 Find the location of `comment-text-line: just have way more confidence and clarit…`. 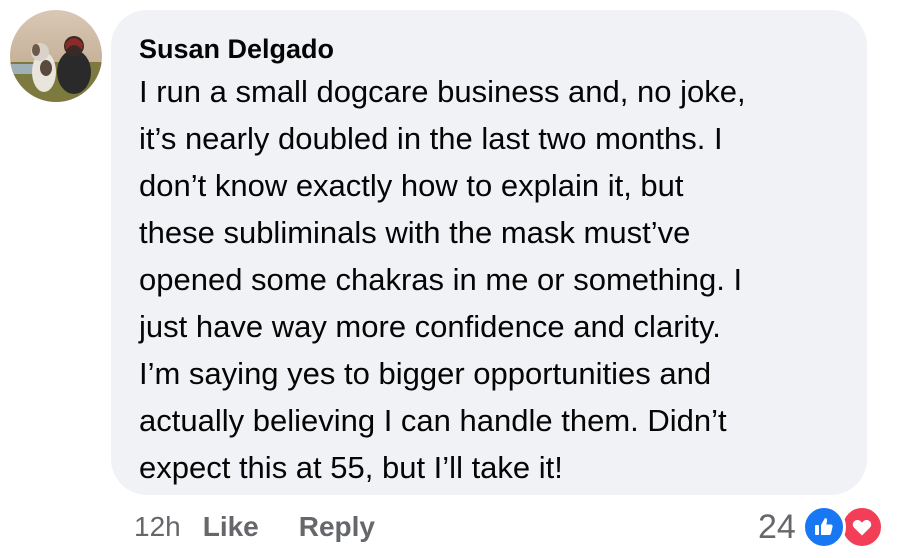

comment-text-line: just have way more confidence and clarit… is located at coordinates (430, 326).